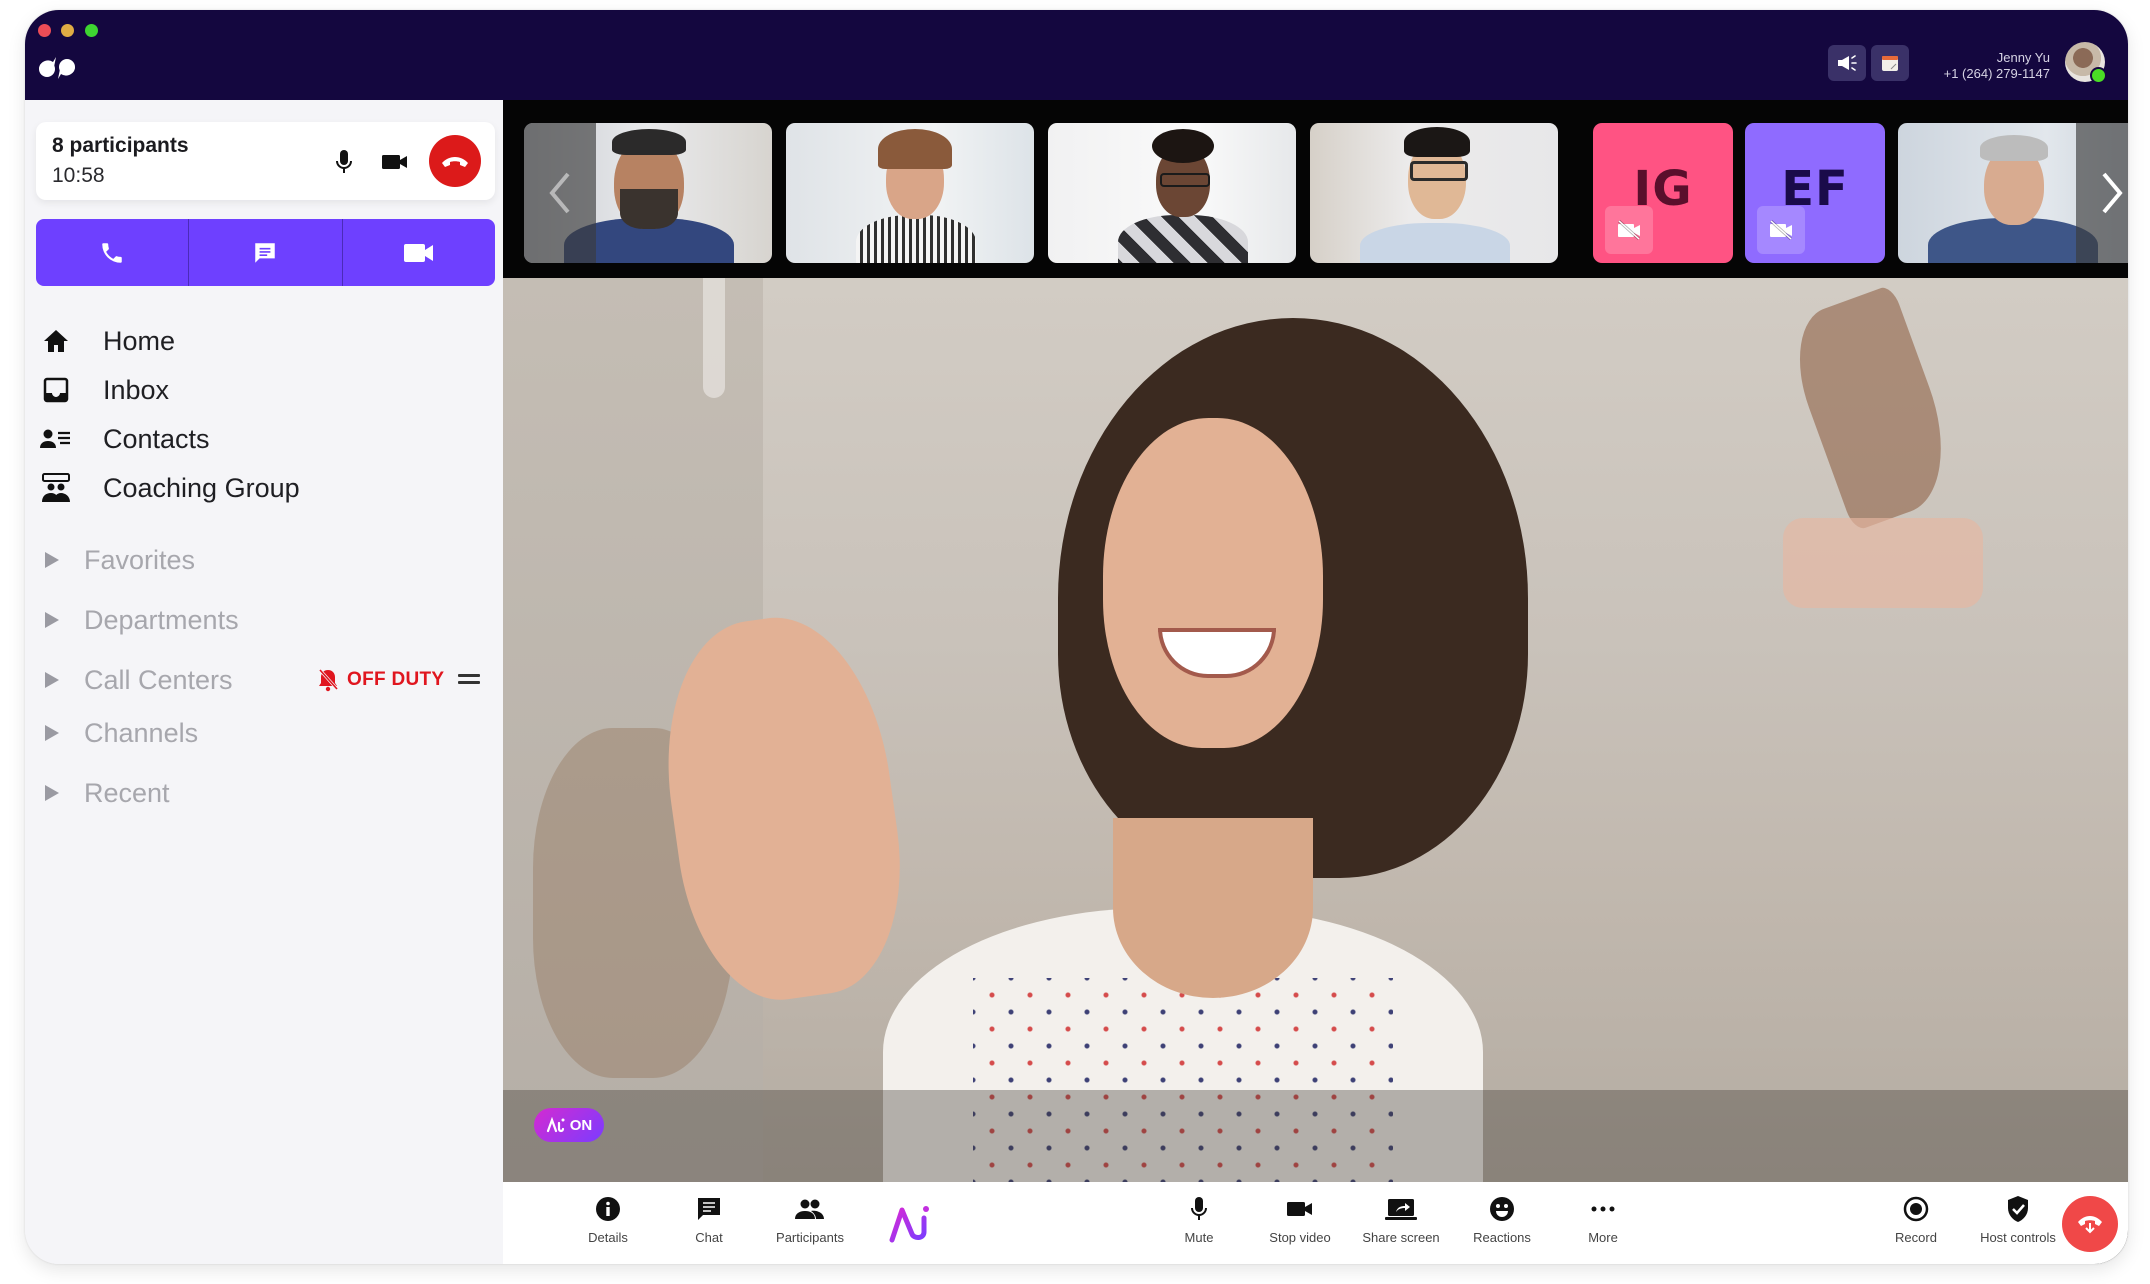  I want to click on toolbar-label: Stop video, so click(1300, 1237).